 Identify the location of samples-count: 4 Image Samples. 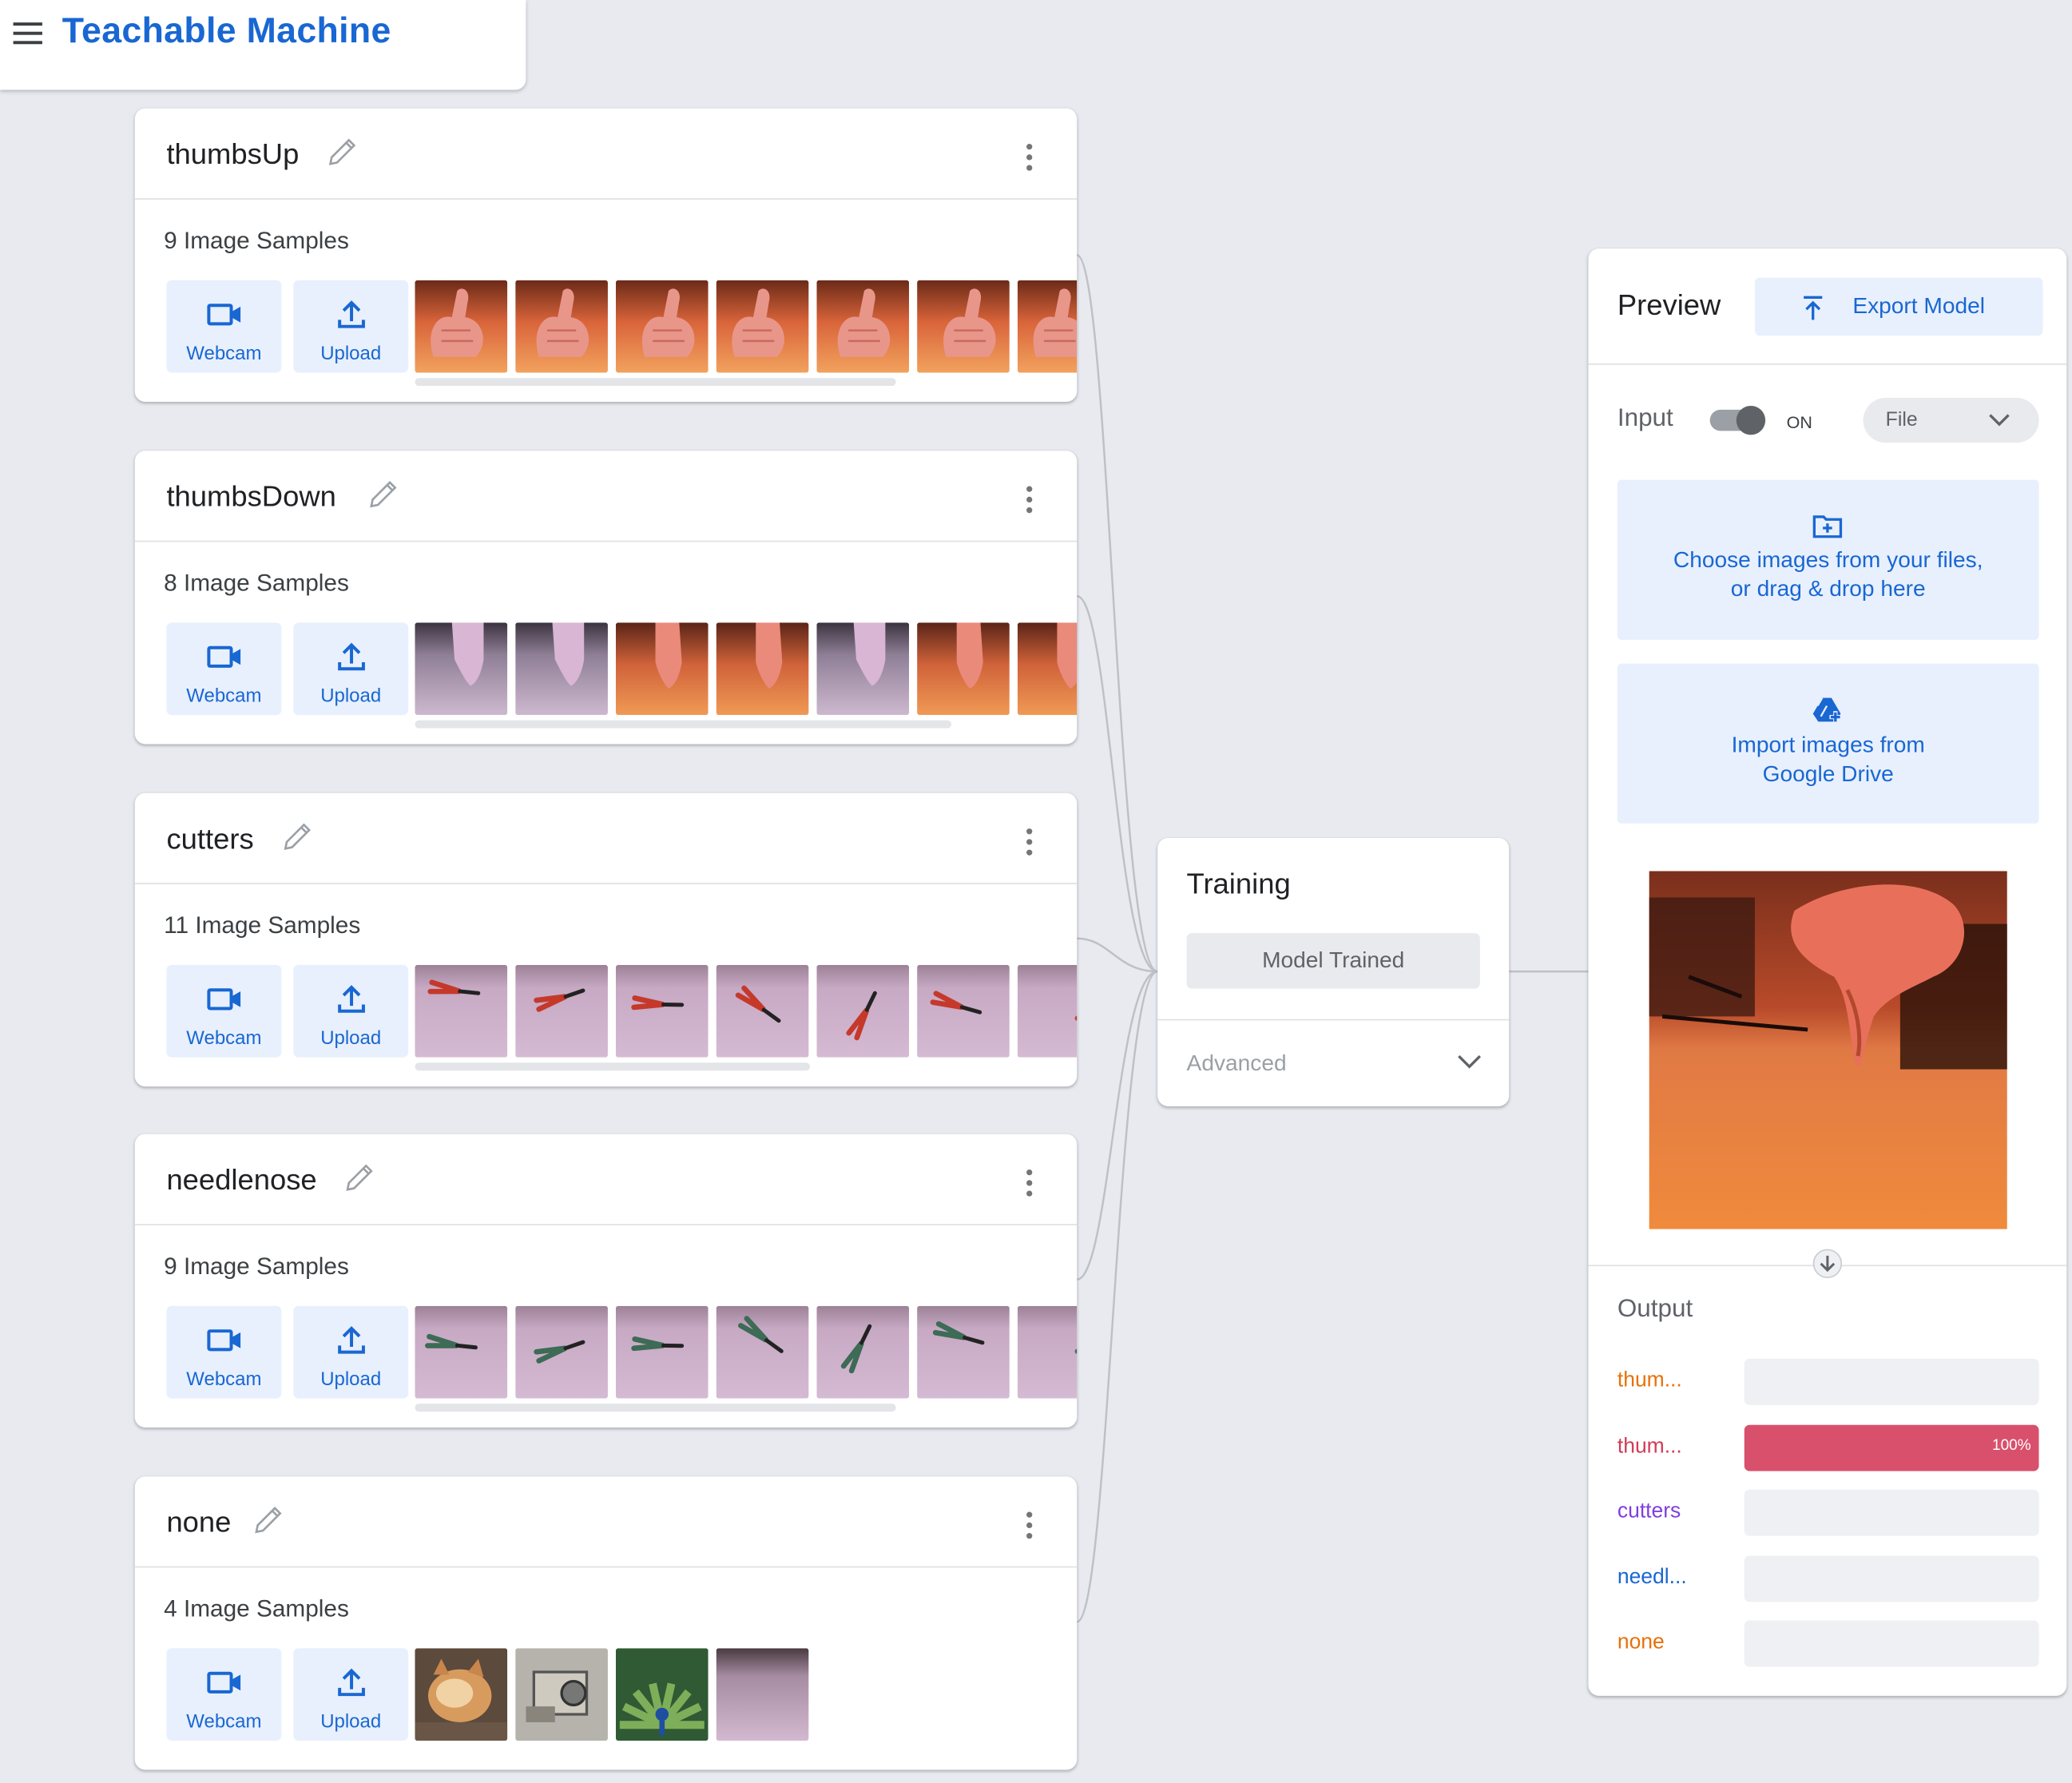
(256, 1608).